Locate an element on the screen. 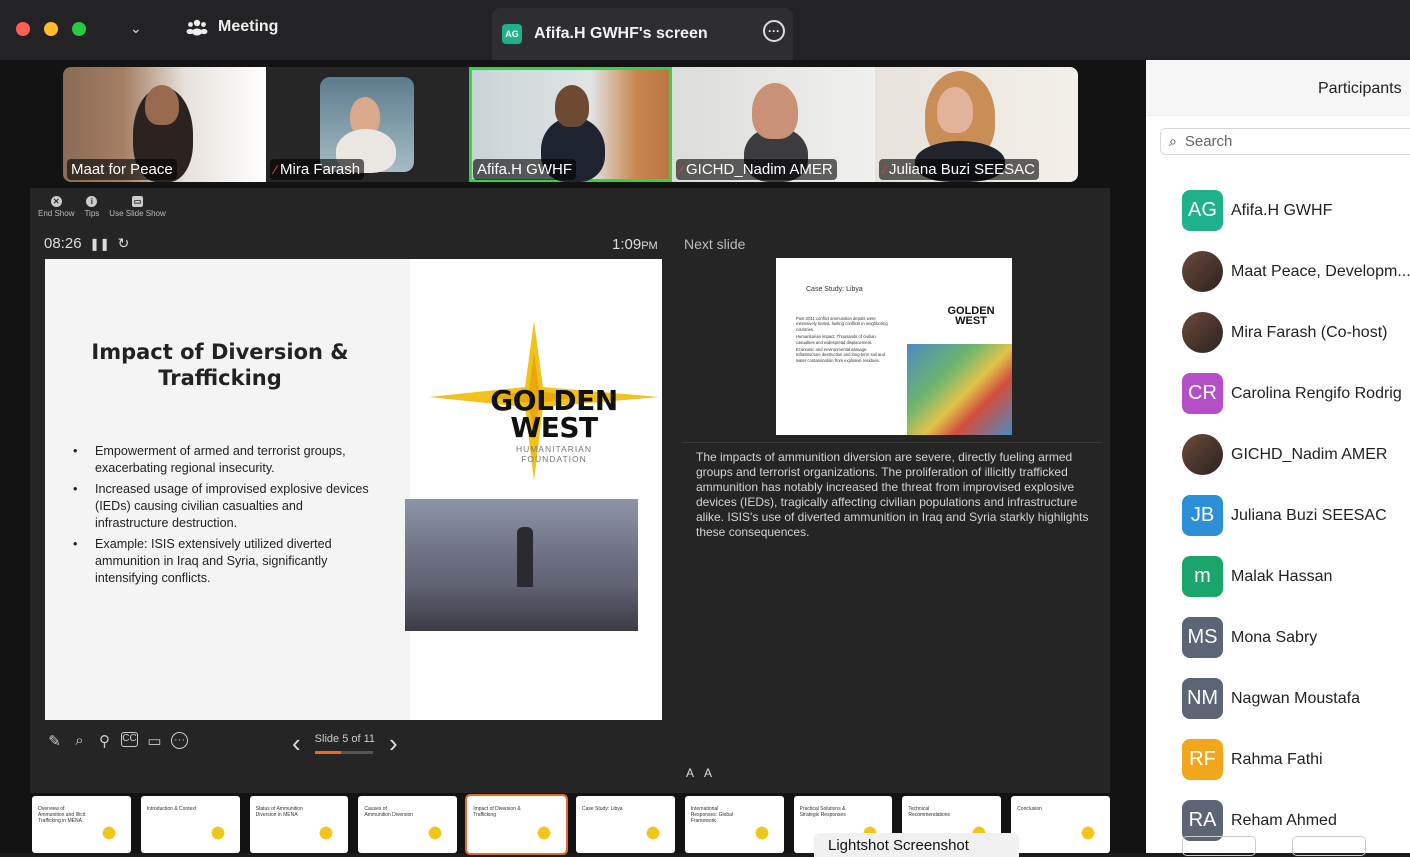  slide-title: Impact of Diversion & Trafficking is located at coordinates (220, 365).